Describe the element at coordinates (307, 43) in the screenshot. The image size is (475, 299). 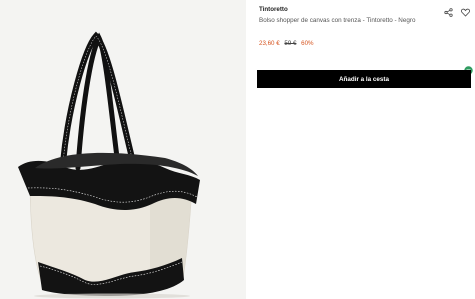
I see `discount-badge: 60%` at that location.